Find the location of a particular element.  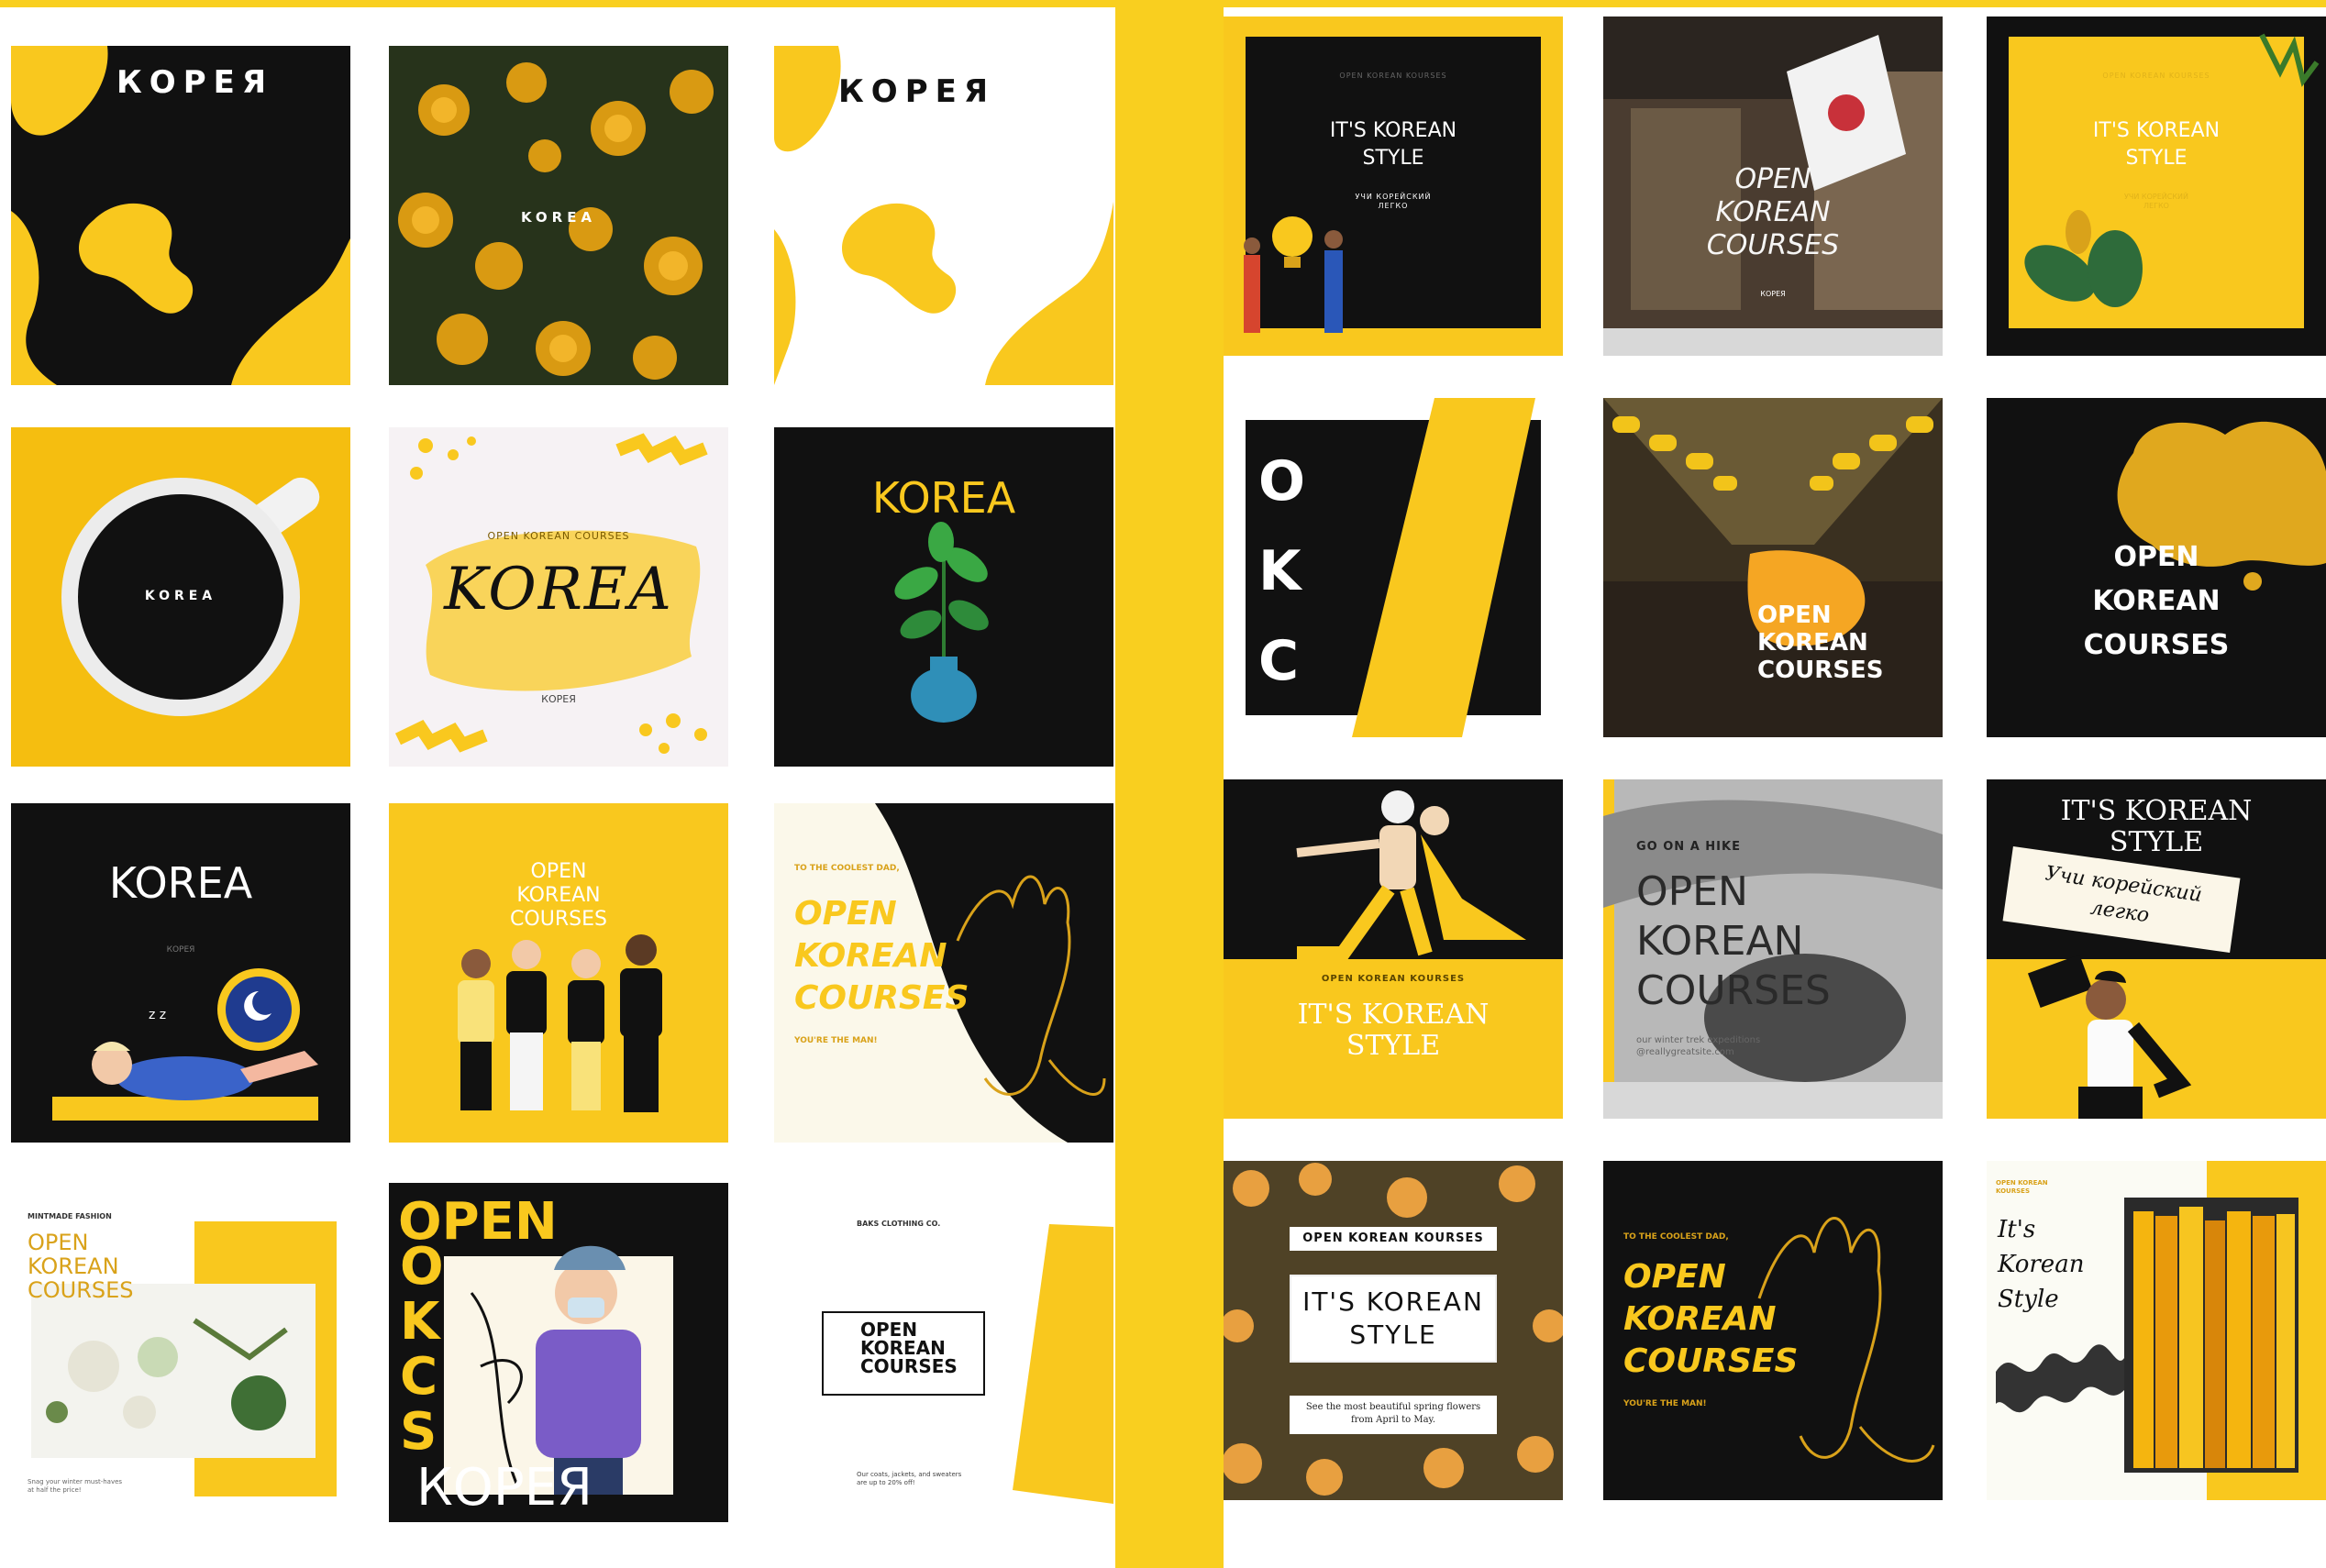

man-holding-sign-illustration is located at coordinates (2109, 1036).